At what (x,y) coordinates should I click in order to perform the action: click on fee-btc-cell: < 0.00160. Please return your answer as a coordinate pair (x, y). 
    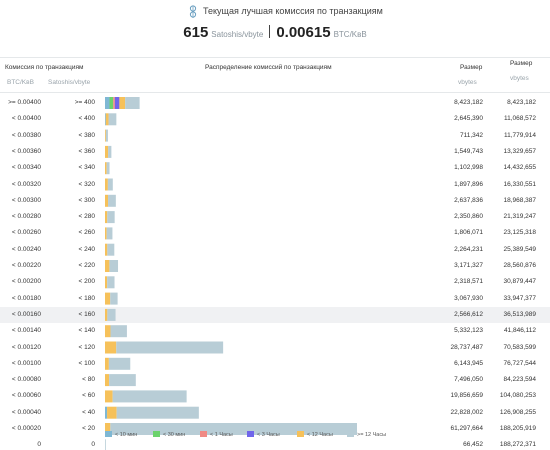
    Looking at the image, I should click on (26, 314).